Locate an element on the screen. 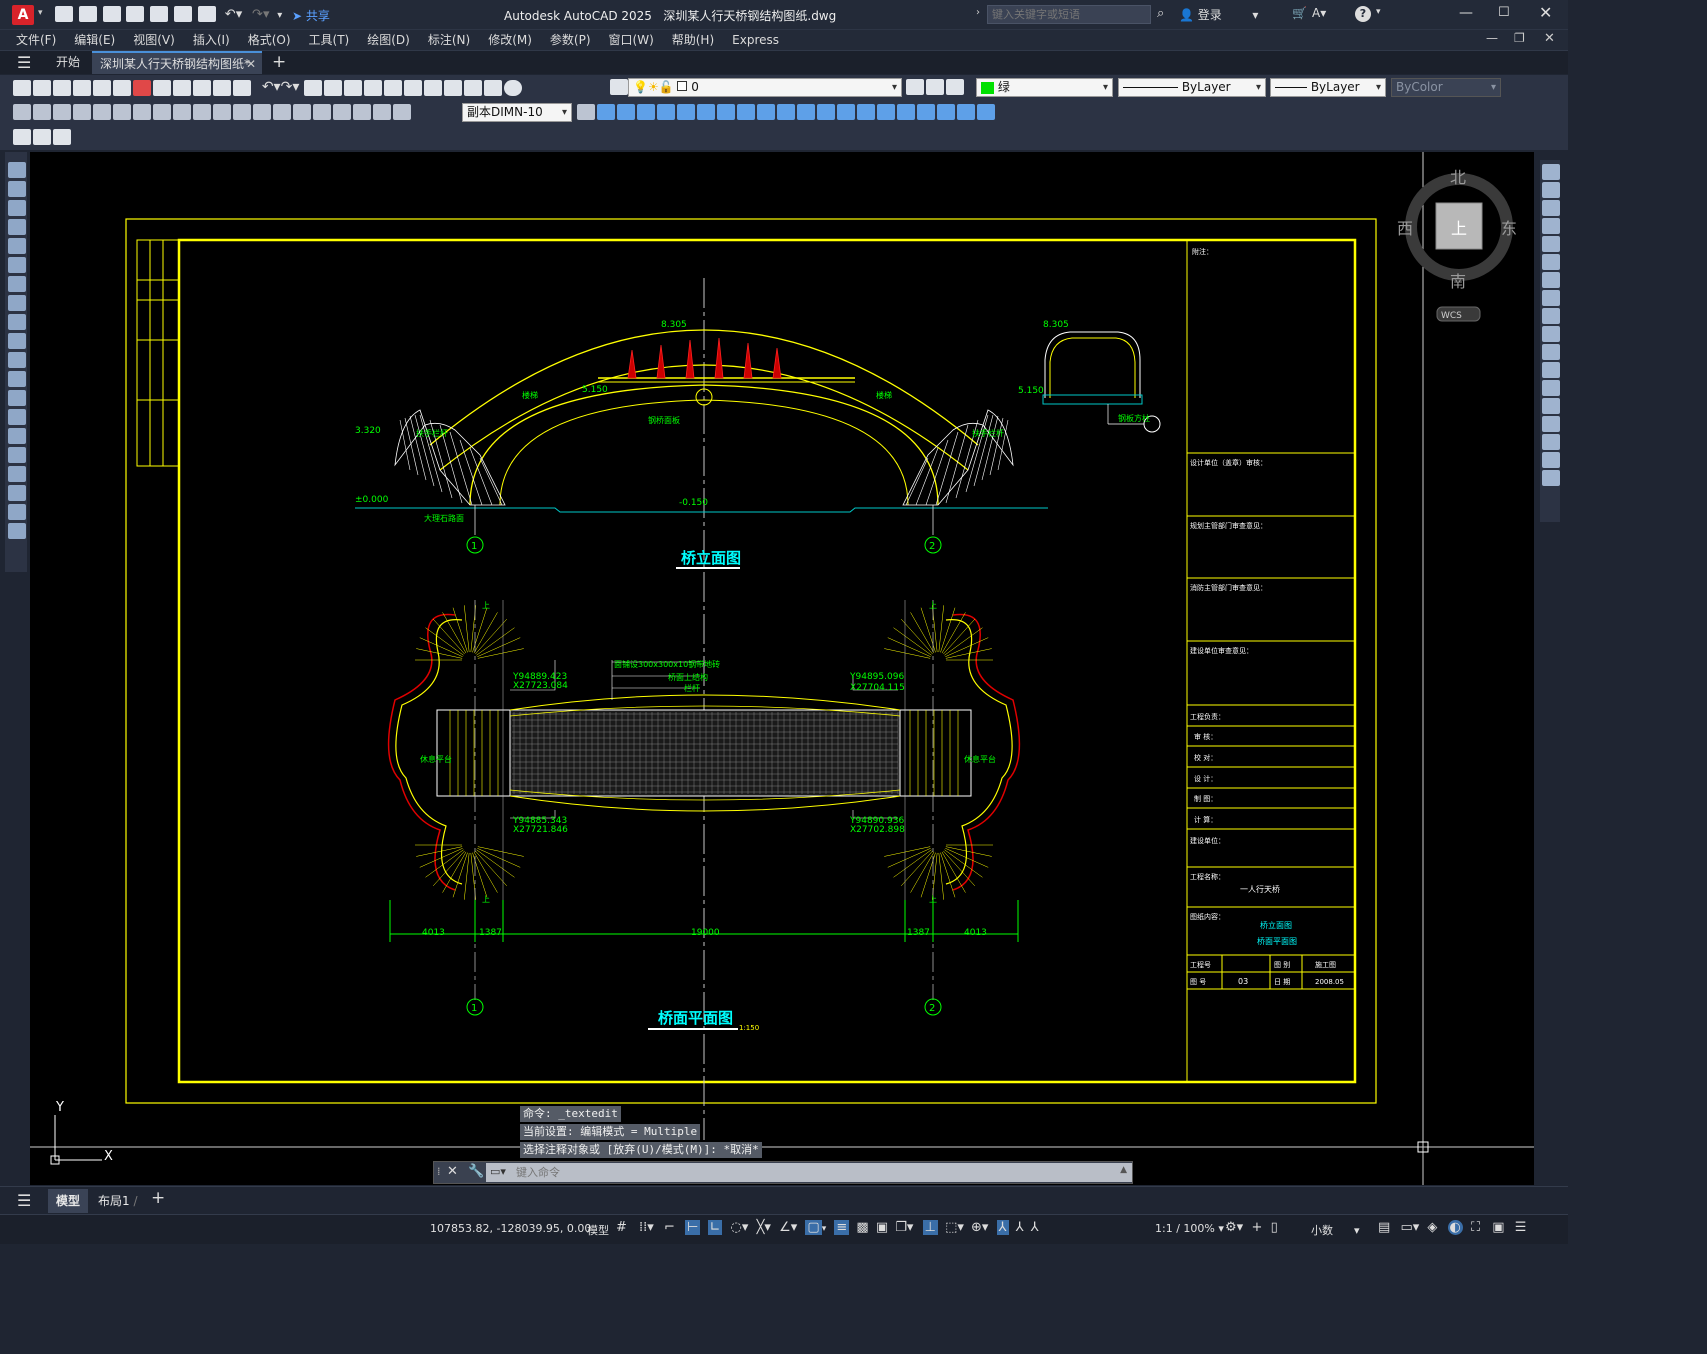 The height and width of the screenshot is (1354, 1707). customize-qat-icon: ▾ is located at coordinates (279, 15).